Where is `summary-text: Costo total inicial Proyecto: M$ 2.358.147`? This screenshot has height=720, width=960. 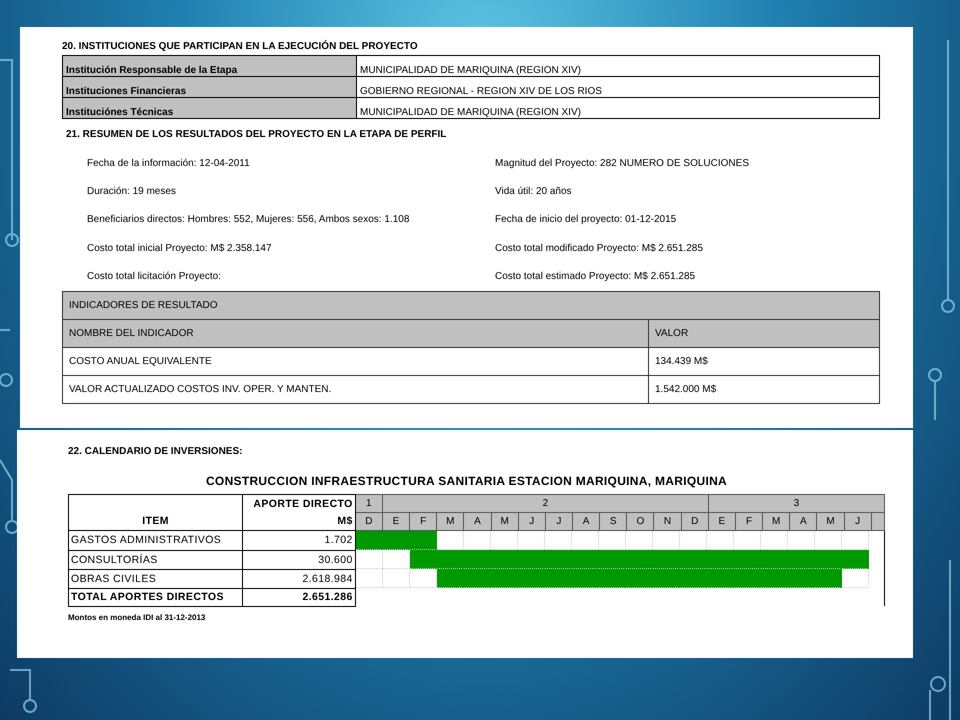
summary-text: Costo total inicial Proyecto: M$ 2.358.147 is located at coordinates (180, 248).